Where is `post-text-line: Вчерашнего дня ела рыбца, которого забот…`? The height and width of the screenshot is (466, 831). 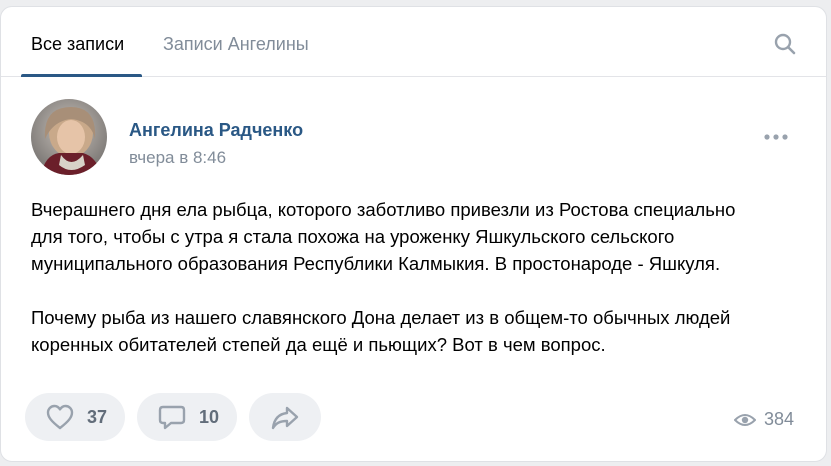 post-text-line: Вчерашнего дня ела рыбца, которого забот… is located at coordinates (383, 209).